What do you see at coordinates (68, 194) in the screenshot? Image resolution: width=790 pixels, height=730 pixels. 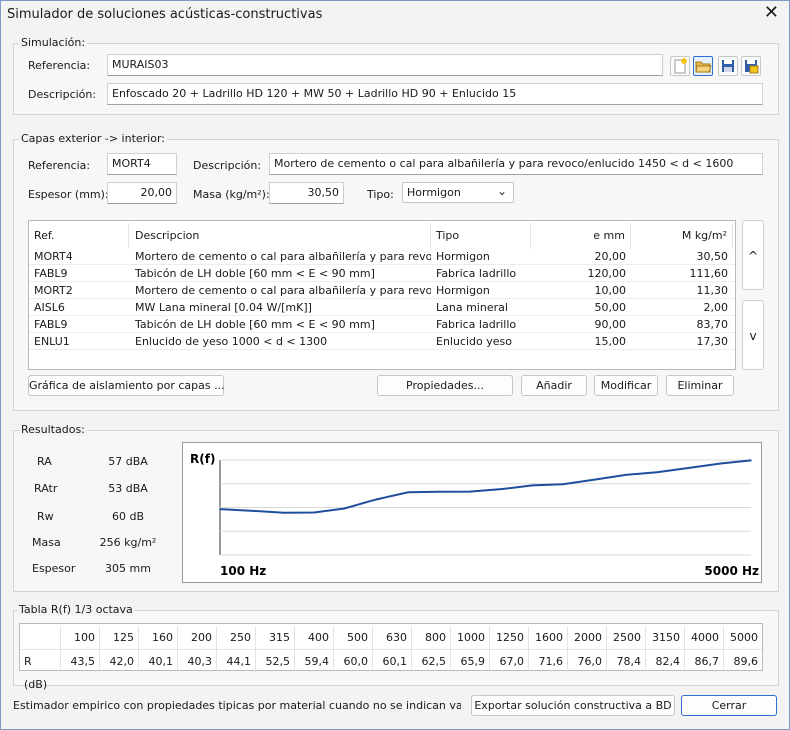 I see `espesor-label: Espesor (mm):` at bounding box center [68, 194].